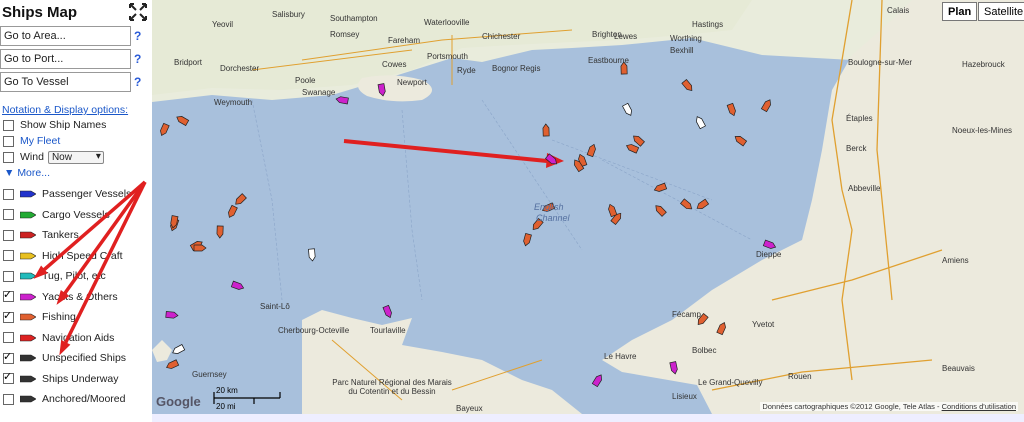 The width and height of the screenshot is (1024, 422). Describe the element at coordinates (960, 11) in the screenshot. I see `plan-button: Plan` at that location.